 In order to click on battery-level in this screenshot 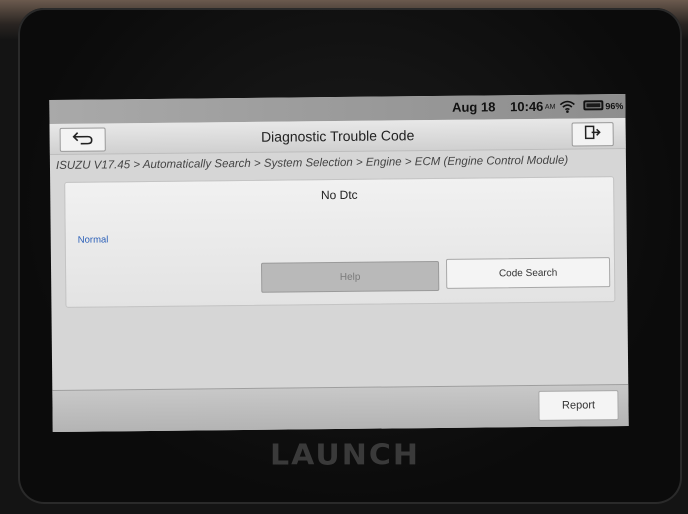, I will do `click(593, 105)`.